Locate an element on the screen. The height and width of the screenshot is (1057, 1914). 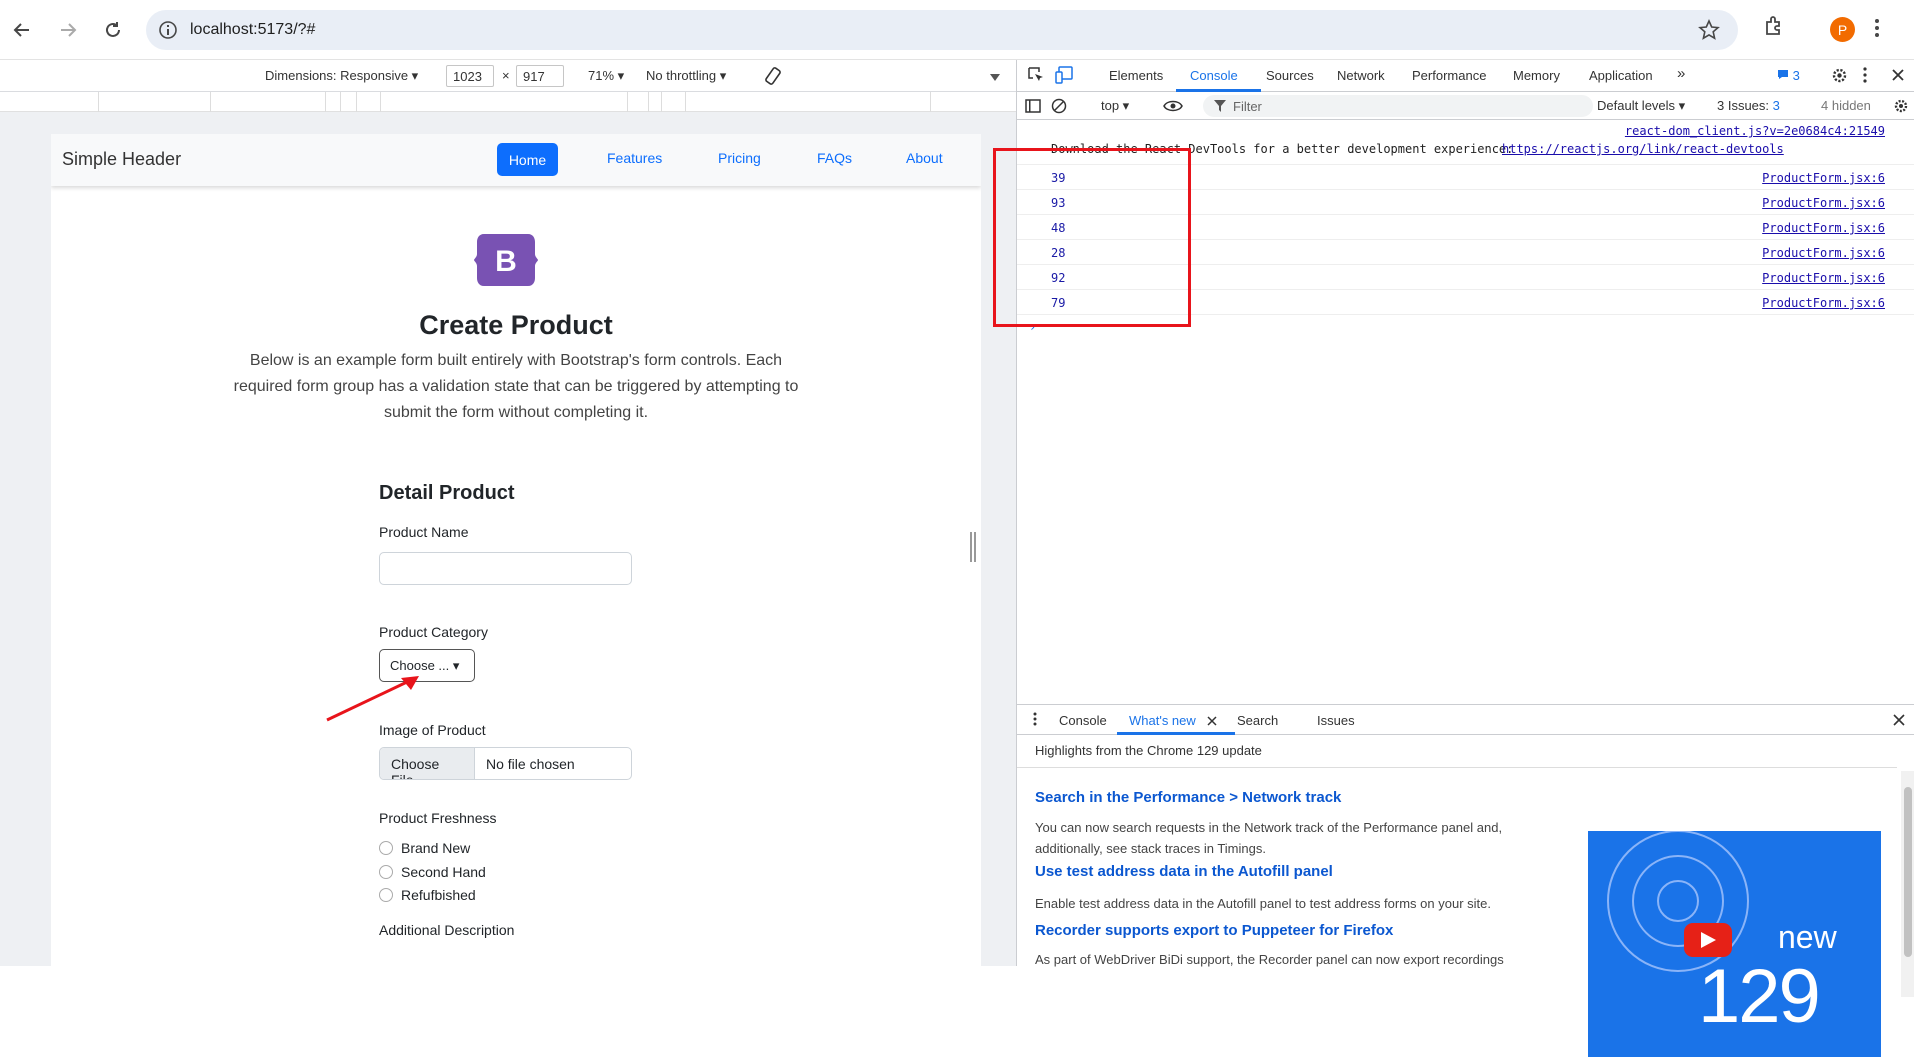
close-tab-icon is located at coordinates (1212, 721).